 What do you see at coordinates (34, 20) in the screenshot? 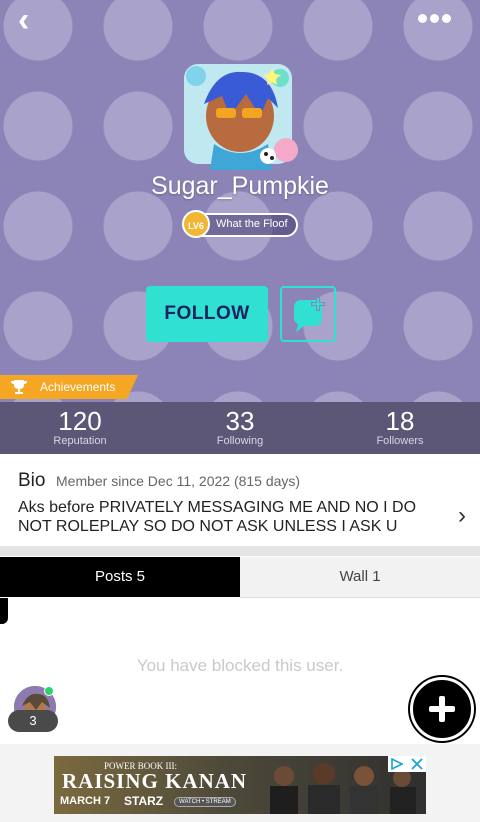
I see `back-icon: ‹` at bounding box center [34, 20].